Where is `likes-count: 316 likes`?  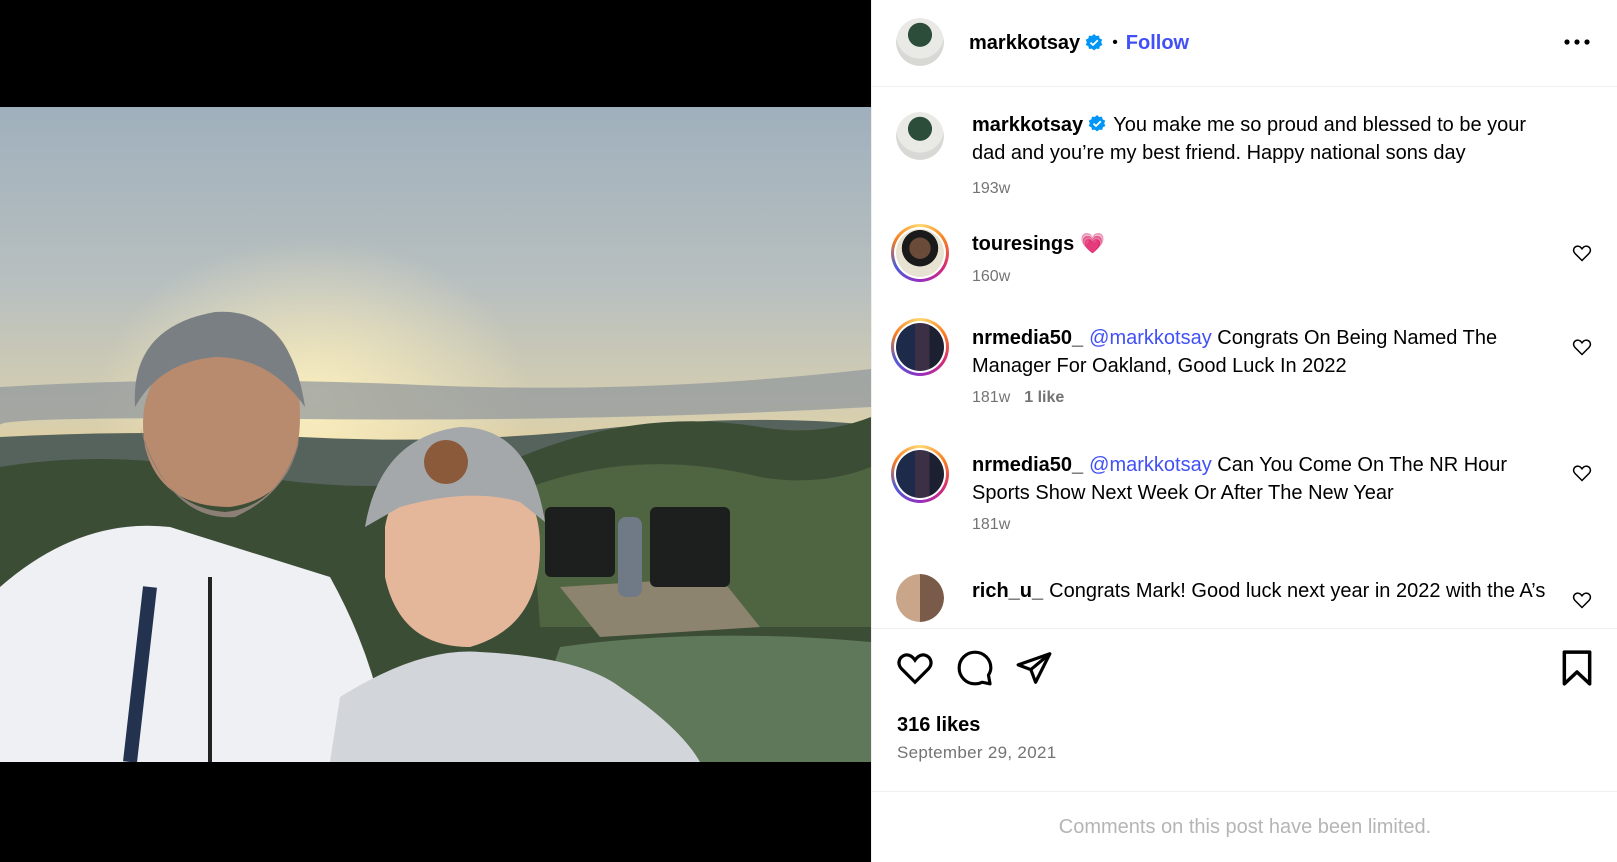 likes-count: 316 likes is located at coordinates (938, 725).